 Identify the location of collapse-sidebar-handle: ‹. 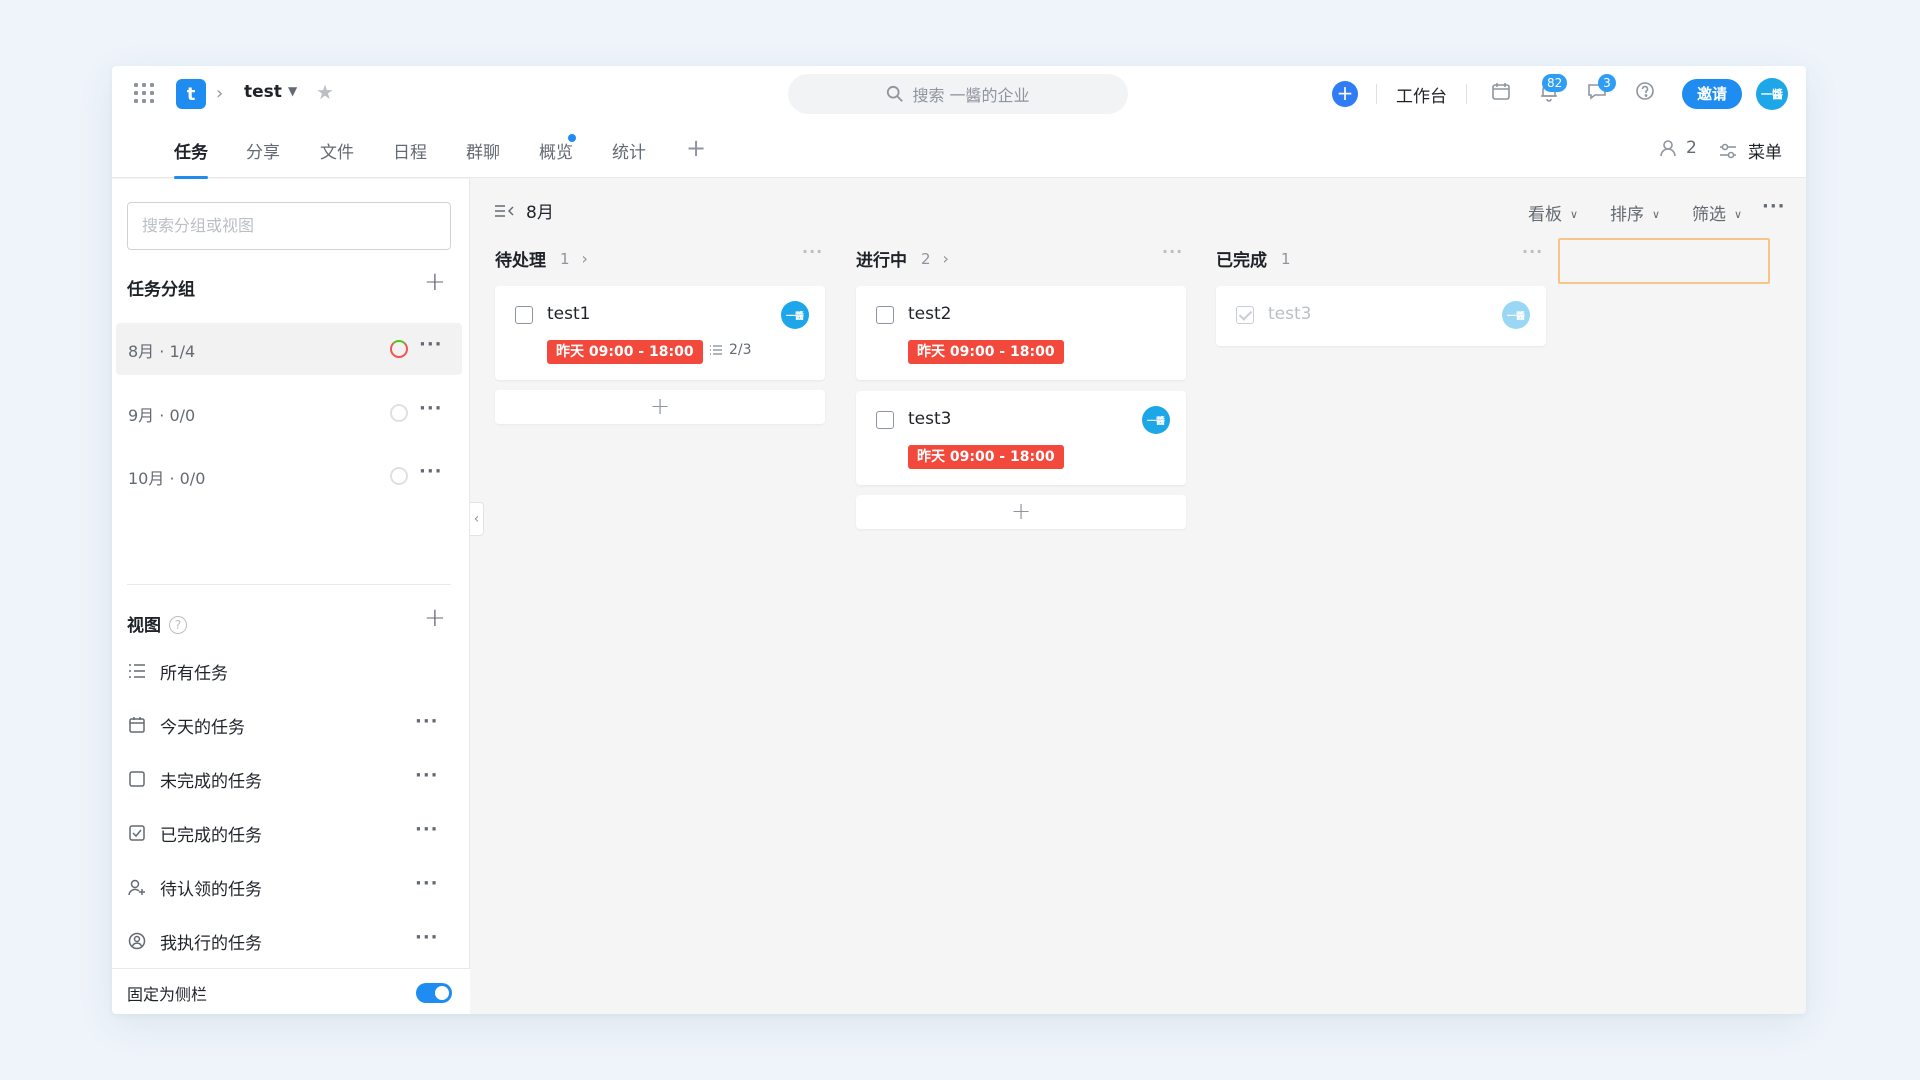
(477, 519).